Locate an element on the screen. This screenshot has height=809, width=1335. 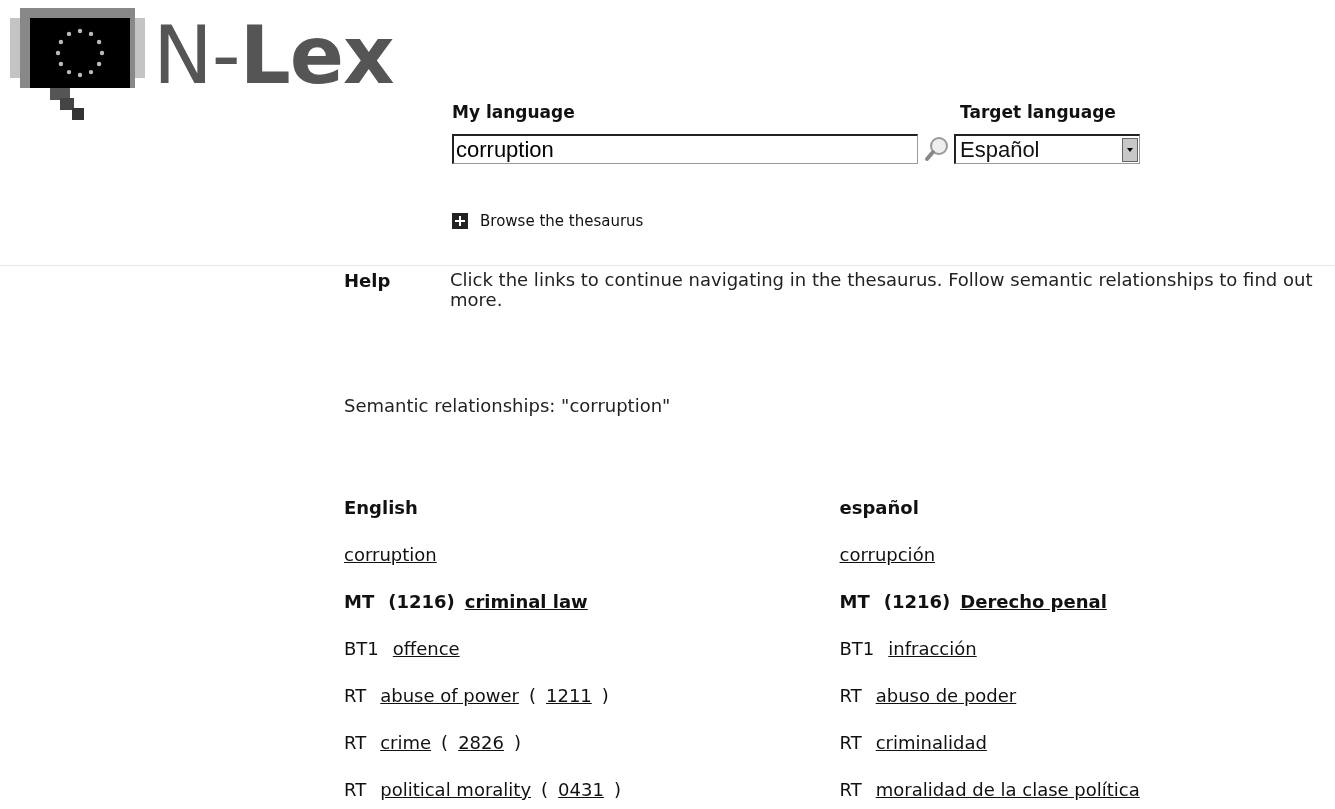
language-dropdown: Español is located at coordinates (1047, 149).